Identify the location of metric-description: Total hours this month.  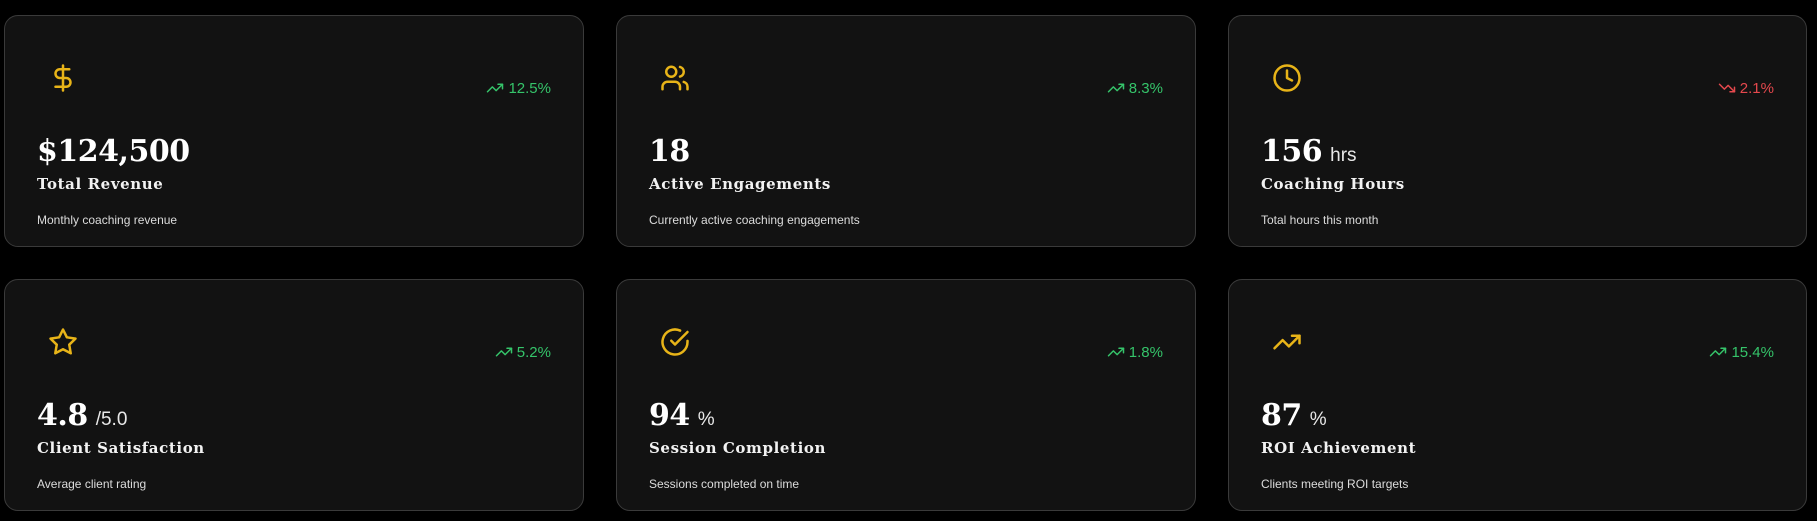
(1320, 220).